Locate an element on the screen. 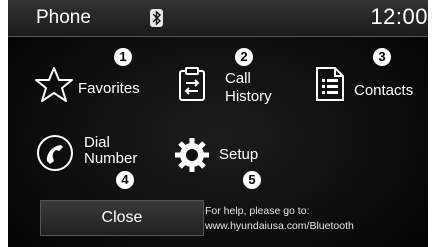  bluetooth-icon is located at coordinates (156, 18).